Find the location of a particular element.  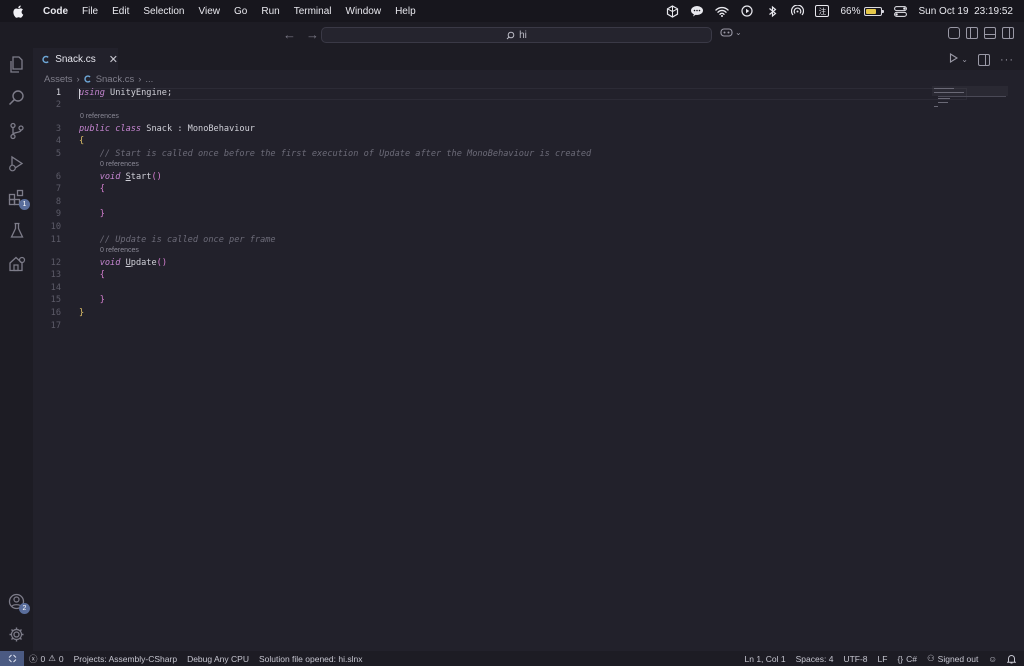

code-line-7: { is located at coordinates (92, 189).